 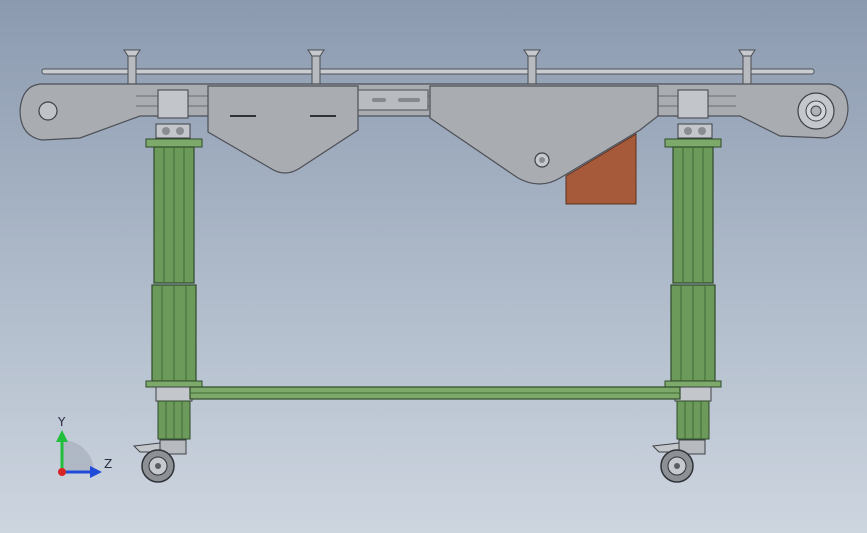 I want to click on chain-guard-left, so click(x=283, y=129).